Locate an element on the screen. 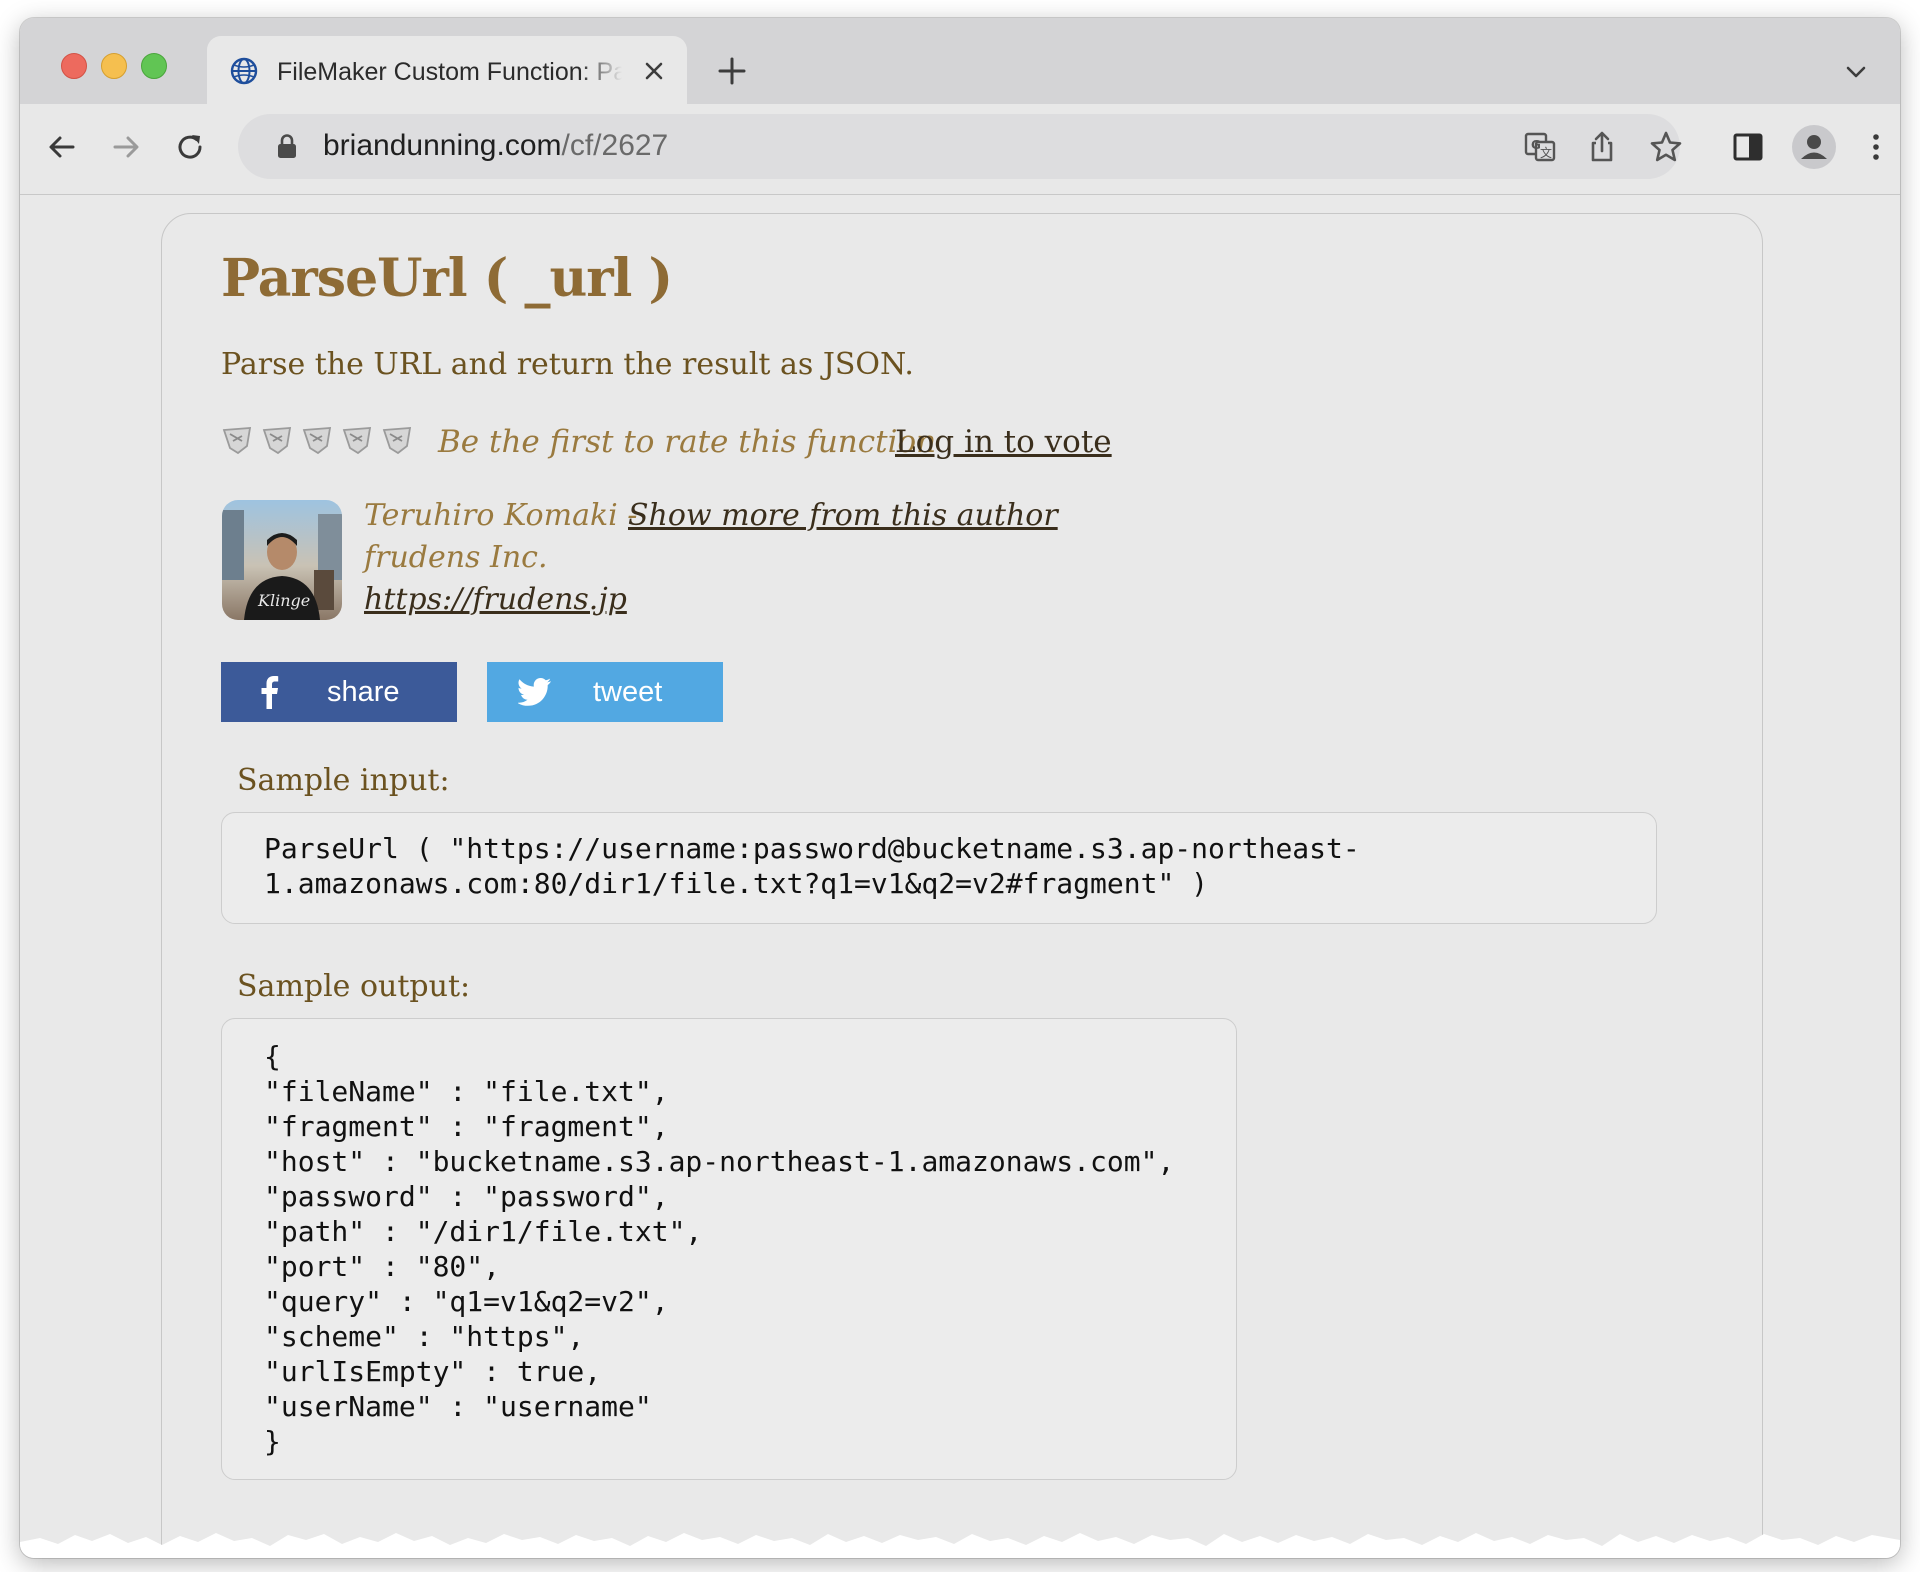 The image size is (1920, 1572). login-to-vote-link: Log in to vote is located at coordinates (1003, 442).